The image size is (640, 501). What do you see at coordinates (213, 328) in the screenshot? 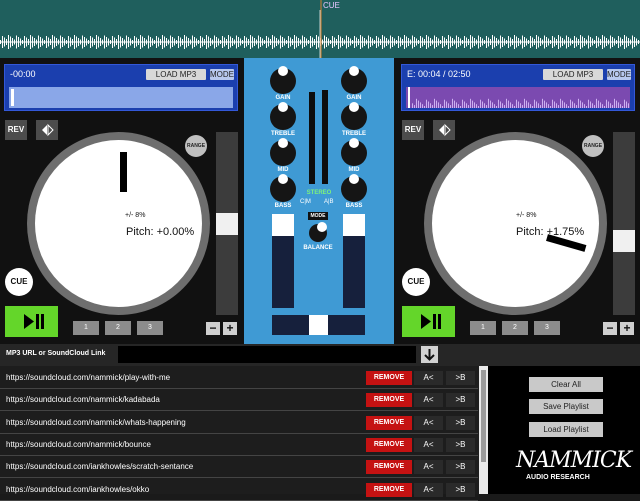
I see `left-pitch-minus-button: −` at bounding box center [213, 328].